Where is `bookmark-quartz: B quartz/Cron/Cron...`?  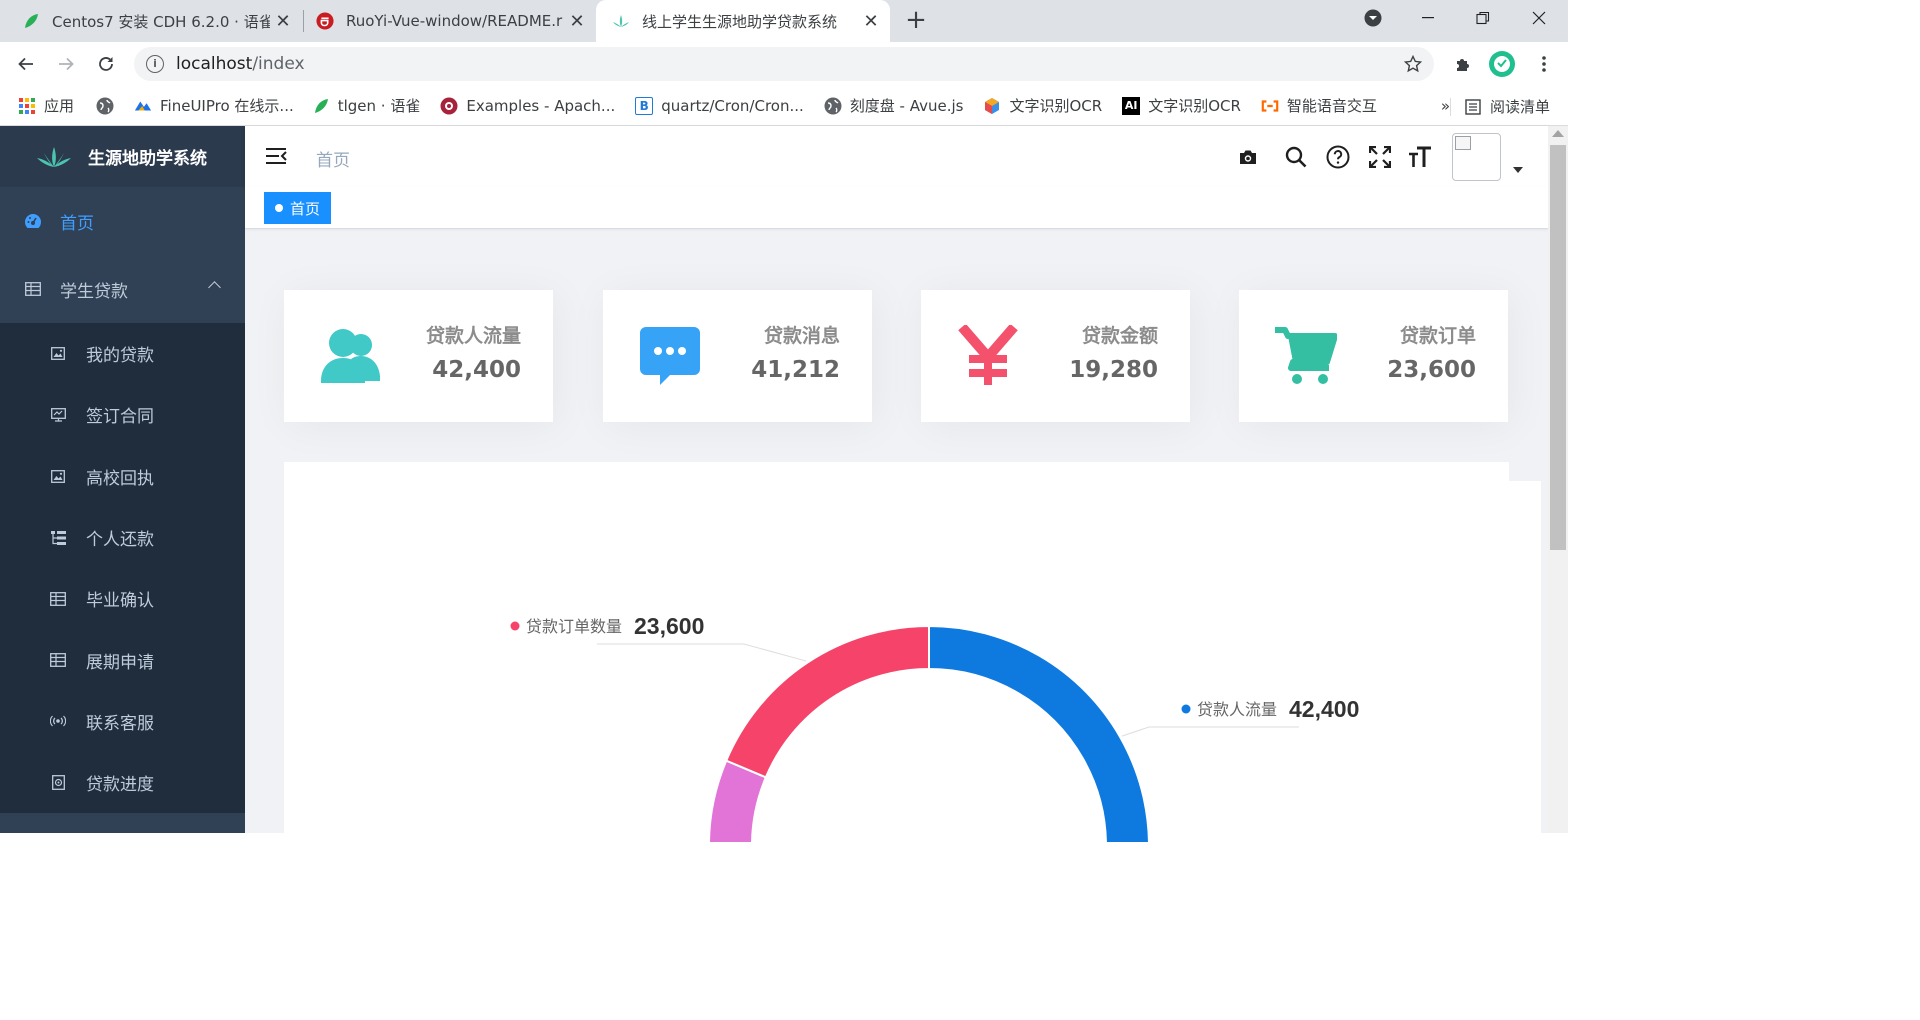
bookmark-quartz: B quartz/Cron/Cron... is located at coordinates (719, 106).